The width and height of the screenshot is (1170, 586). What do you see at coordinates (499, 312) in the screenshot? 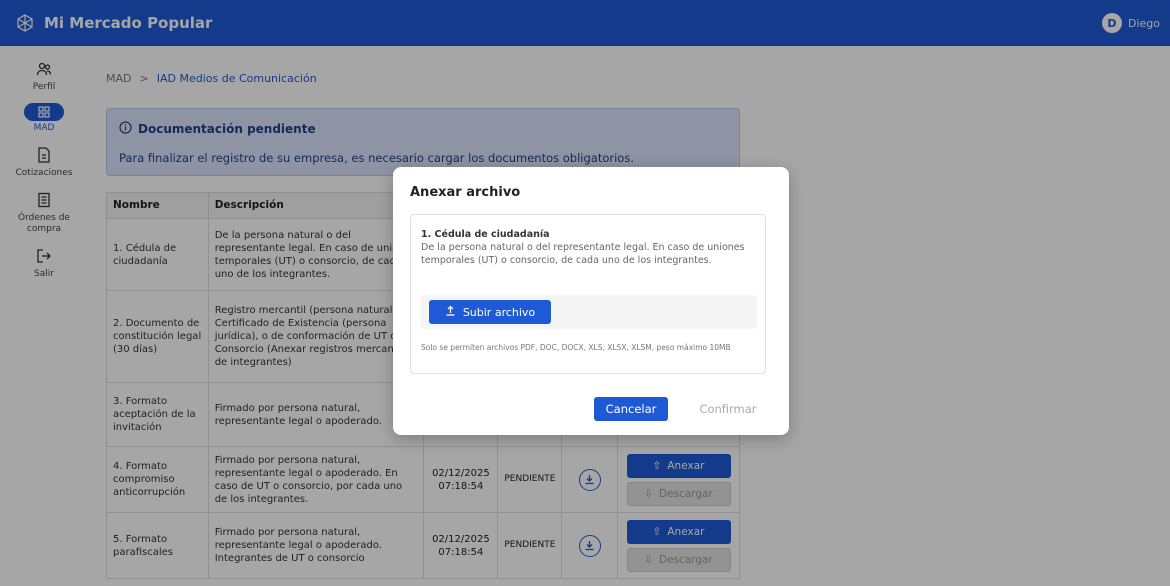
I see `subir-archivo-label: Subir archivo` at bounding box center [499, 312].